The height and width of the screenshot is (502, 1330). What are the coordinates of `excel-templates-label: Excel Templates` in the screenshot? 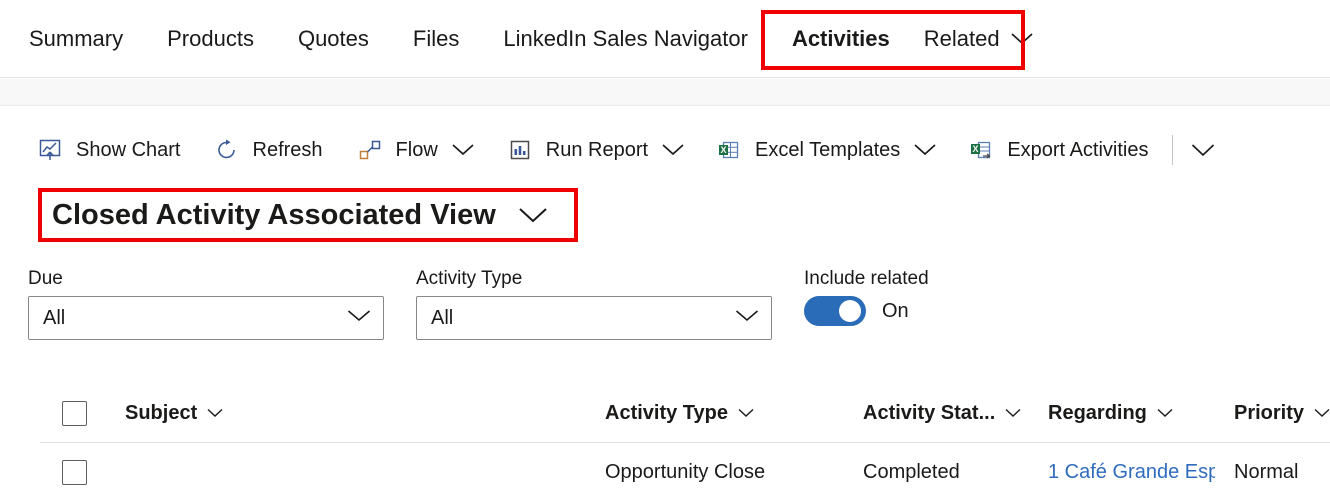 It's located at (828, 149).